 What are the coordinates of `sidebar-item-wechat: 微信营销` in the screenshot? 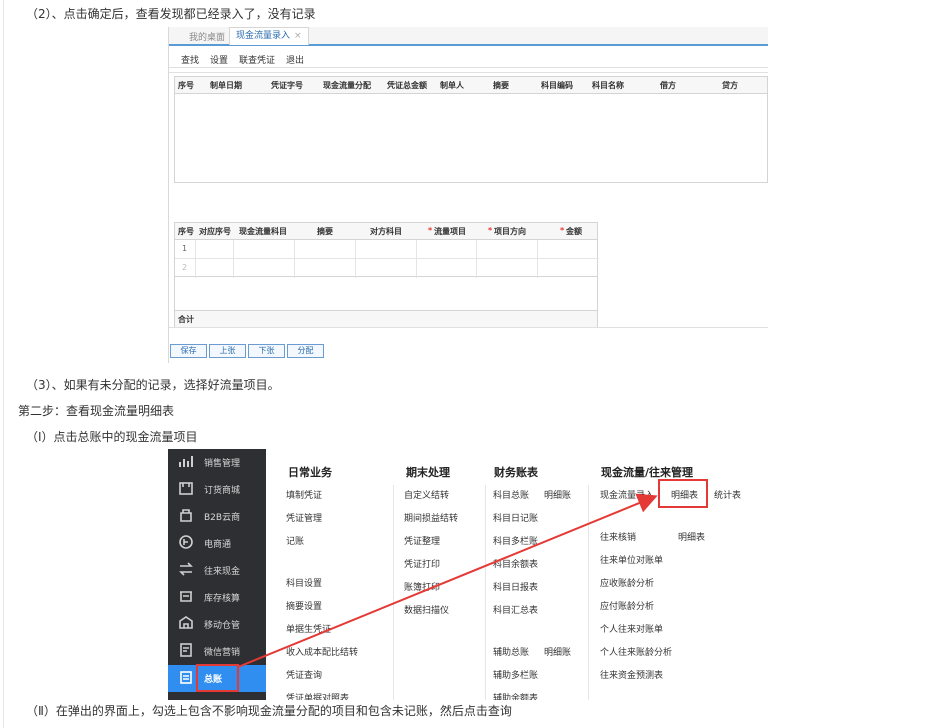 It's located at (217, 651).